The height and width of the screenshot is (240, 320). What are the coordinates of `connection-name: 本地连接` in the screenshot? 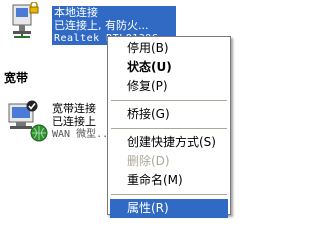 It's located at (76, 12).